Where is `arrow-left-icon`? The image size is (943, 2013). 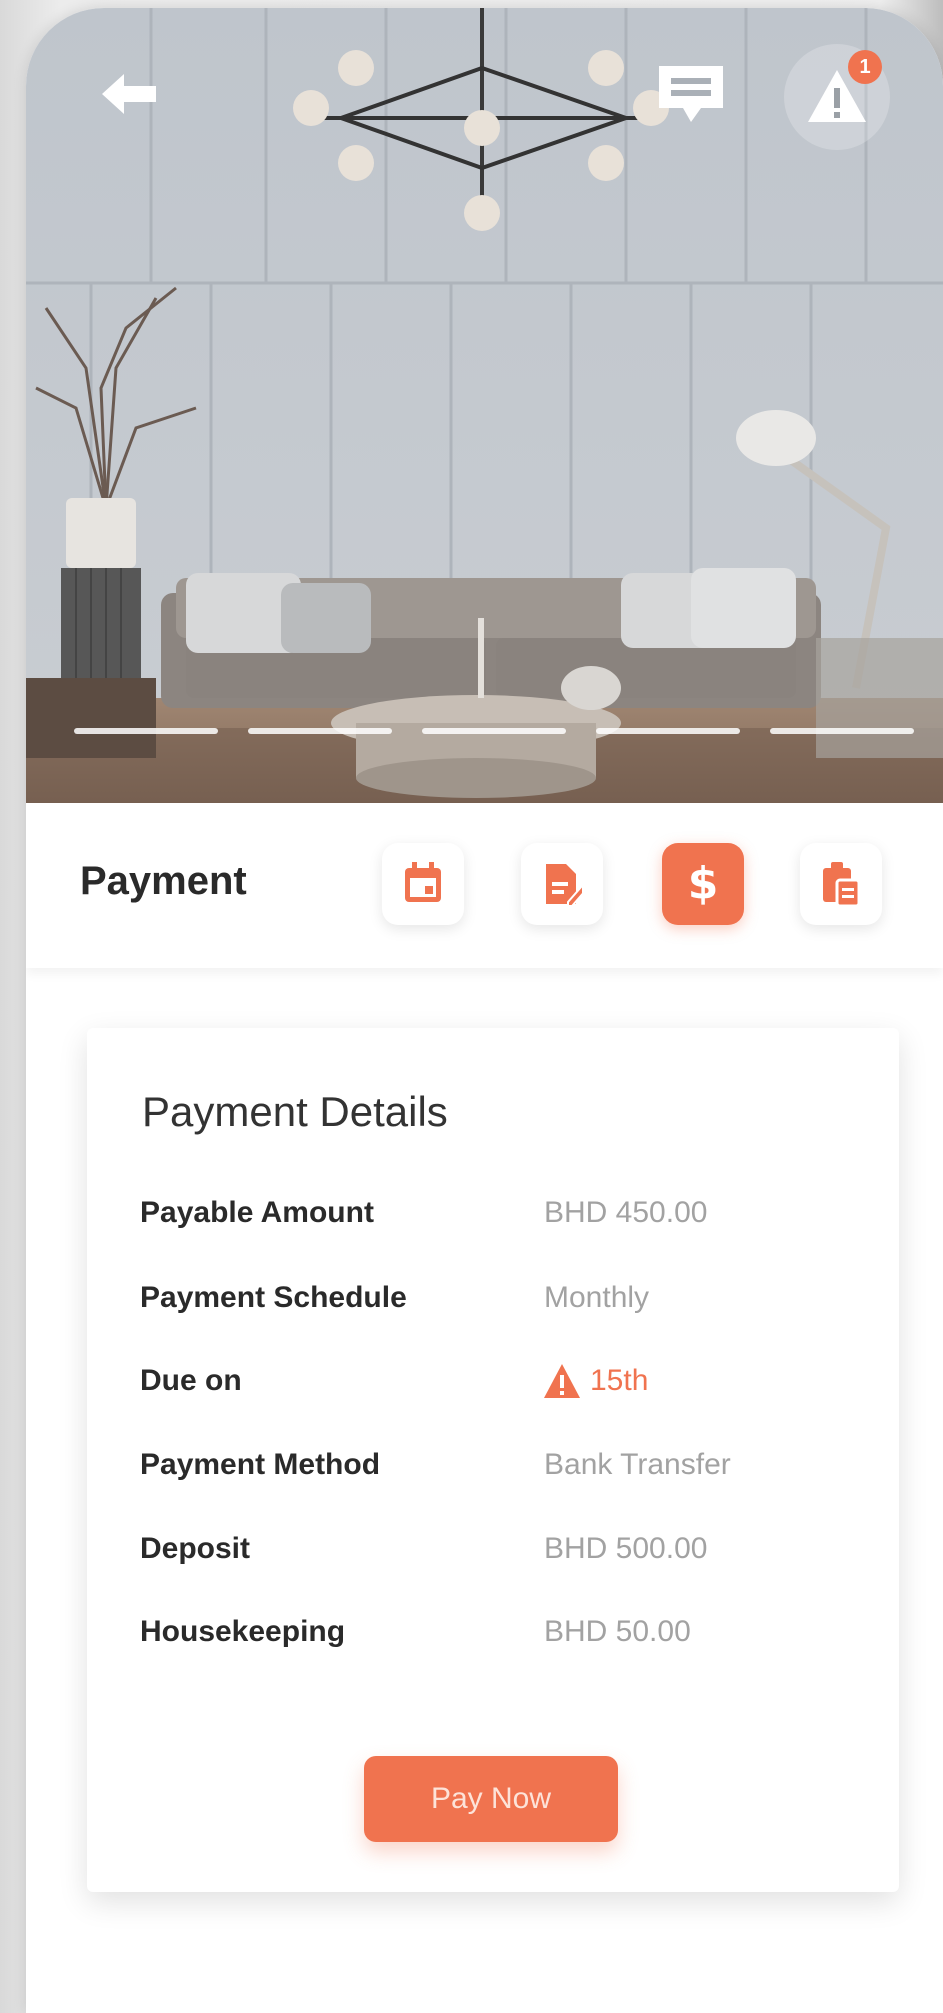
arrow-left-icon is located at coordinates (129, 94).